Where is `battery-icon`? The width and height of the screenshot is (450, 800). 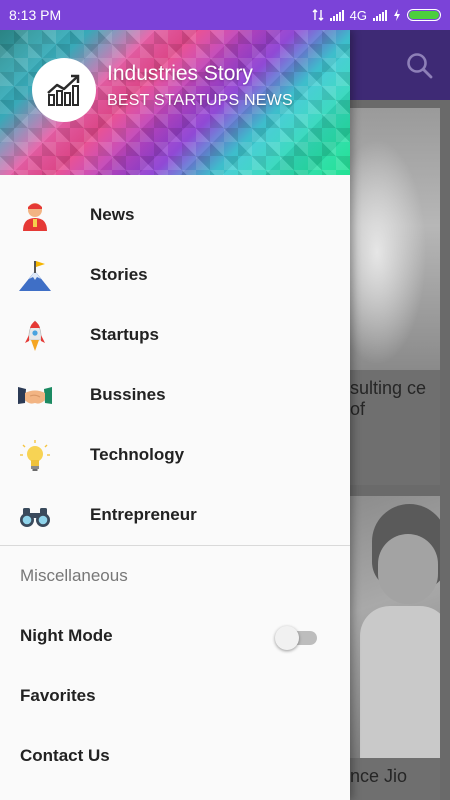 battery-icon is located at coordinates (424, 15).